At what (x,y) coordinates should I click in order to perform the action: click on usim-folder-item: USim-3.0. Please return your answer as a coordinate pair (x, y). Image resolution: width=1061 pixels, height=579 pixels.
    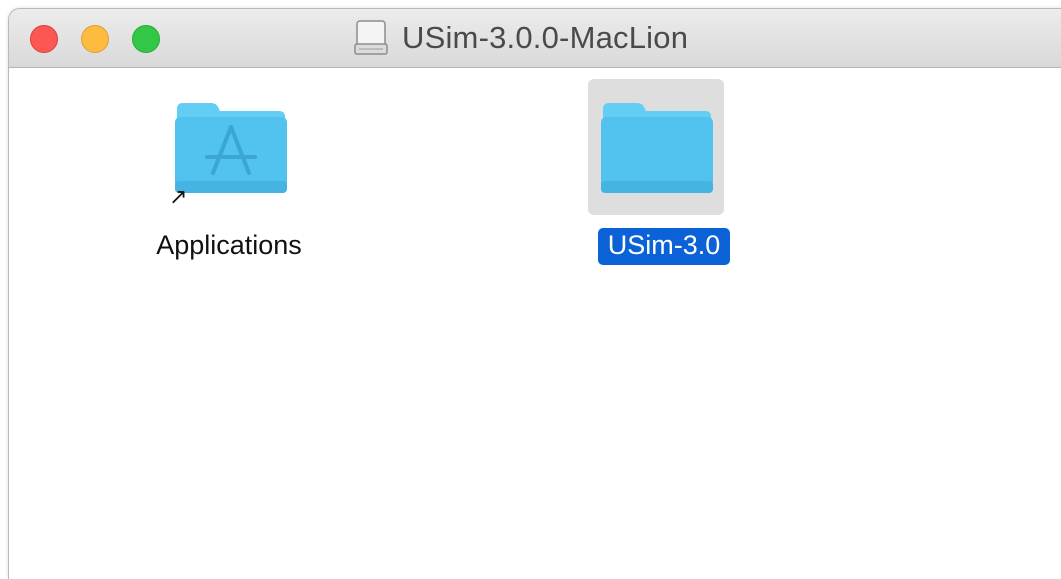
    Looking at the image, I should click on (664, 172).